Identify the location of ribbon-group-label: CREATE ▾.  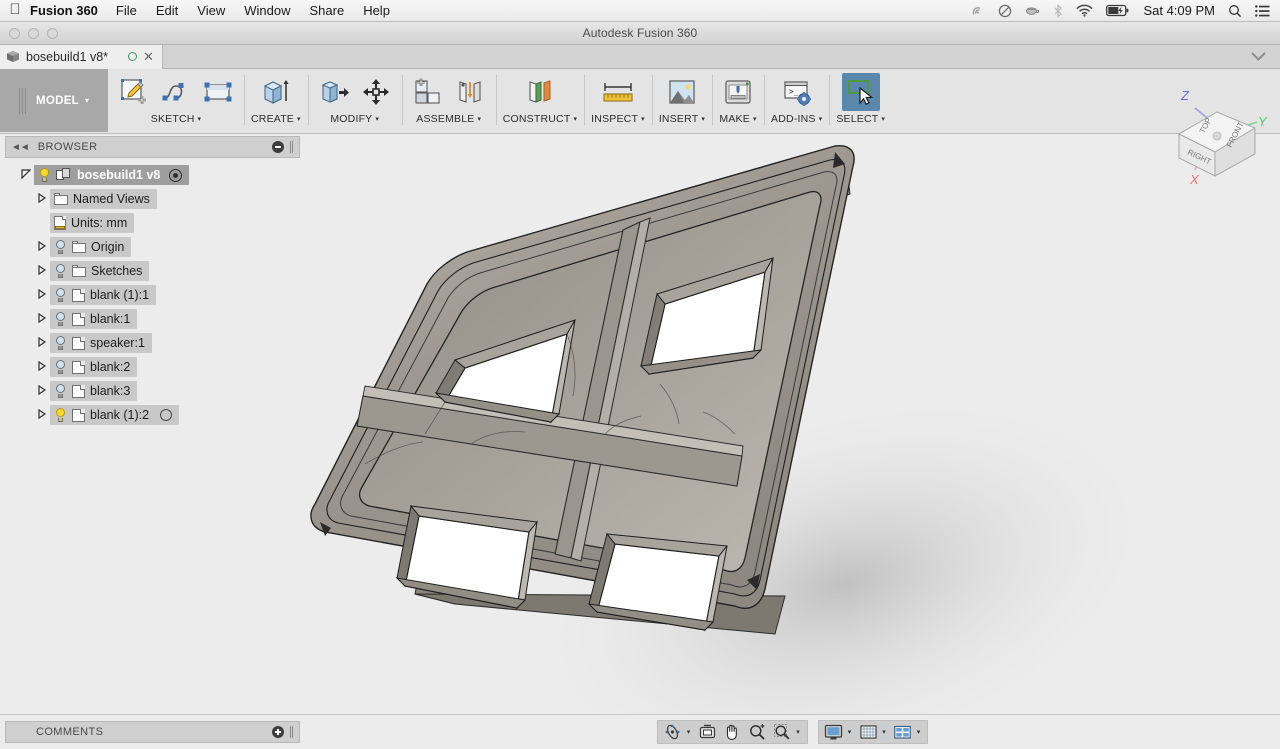
(276, 119).